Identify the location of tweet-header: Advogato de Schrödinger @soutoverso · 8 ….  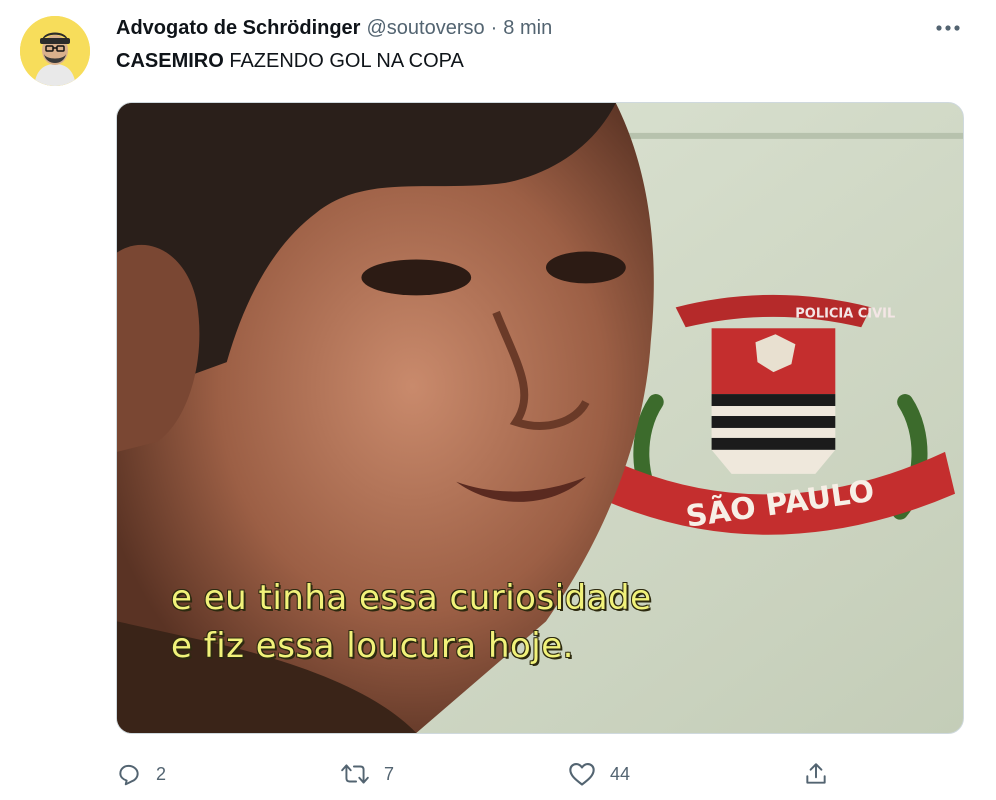
(334, 28).